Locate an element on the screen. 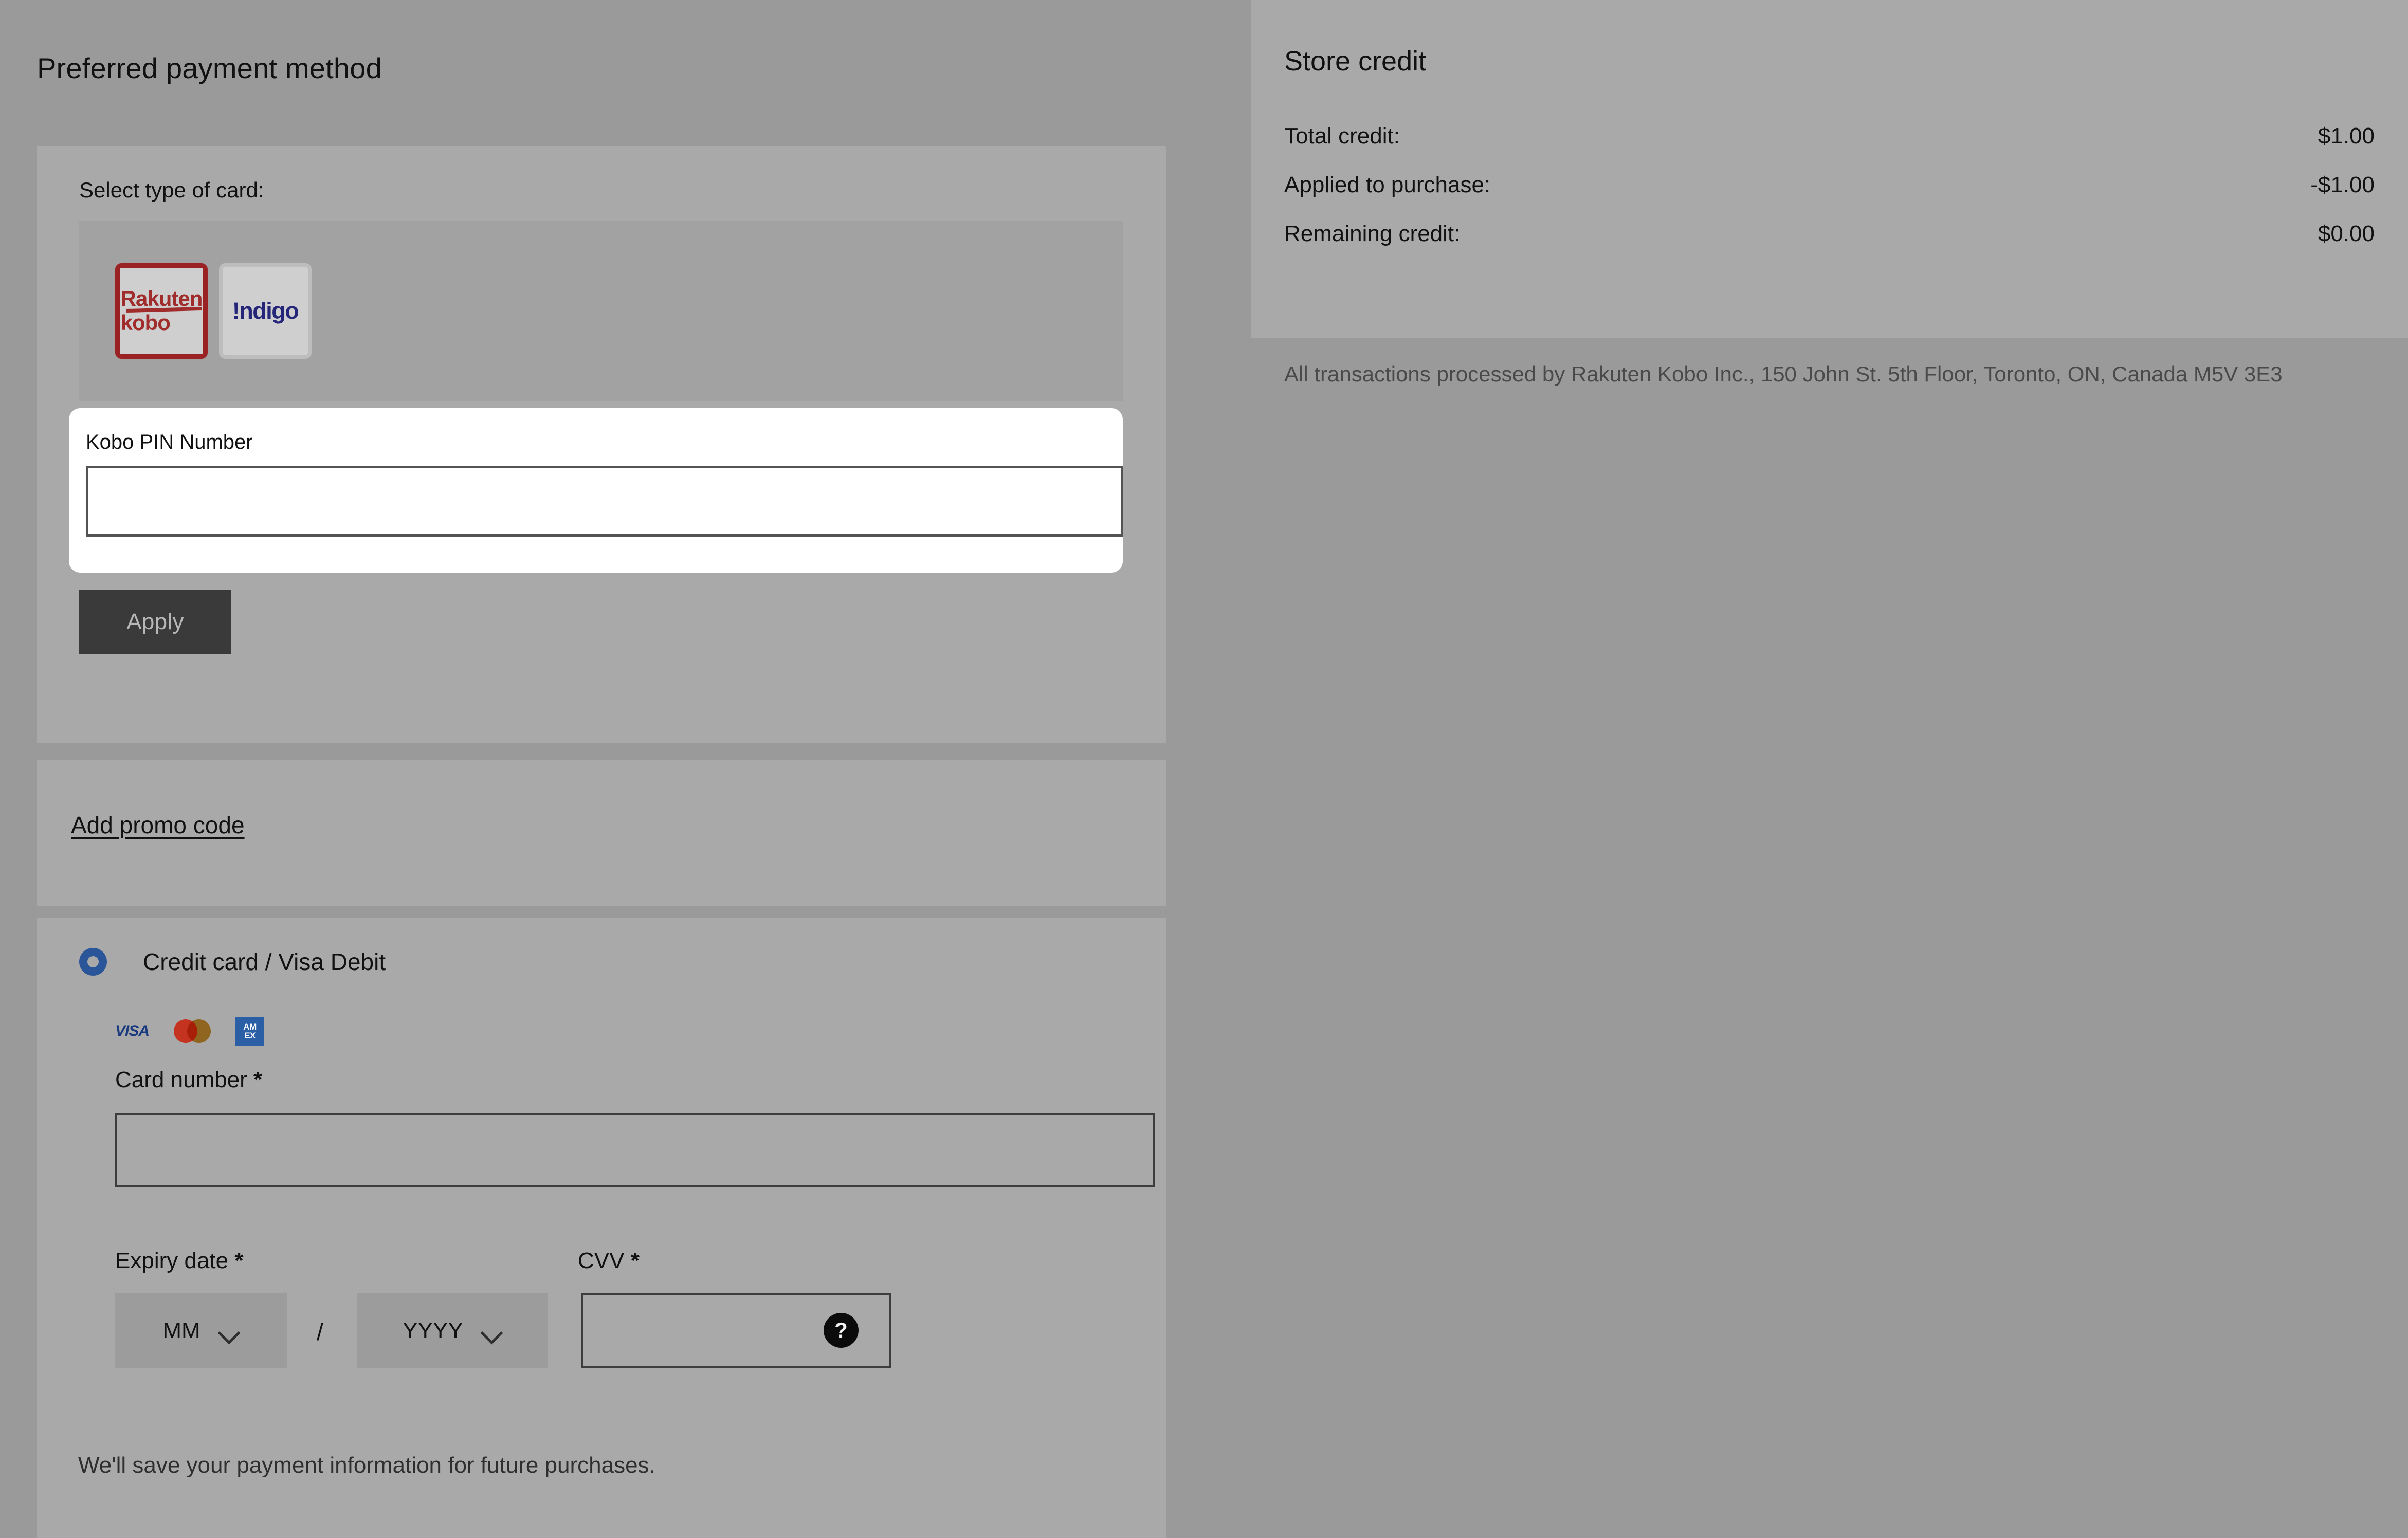  amex-line1: AM is located at coordinates (250, 1027).